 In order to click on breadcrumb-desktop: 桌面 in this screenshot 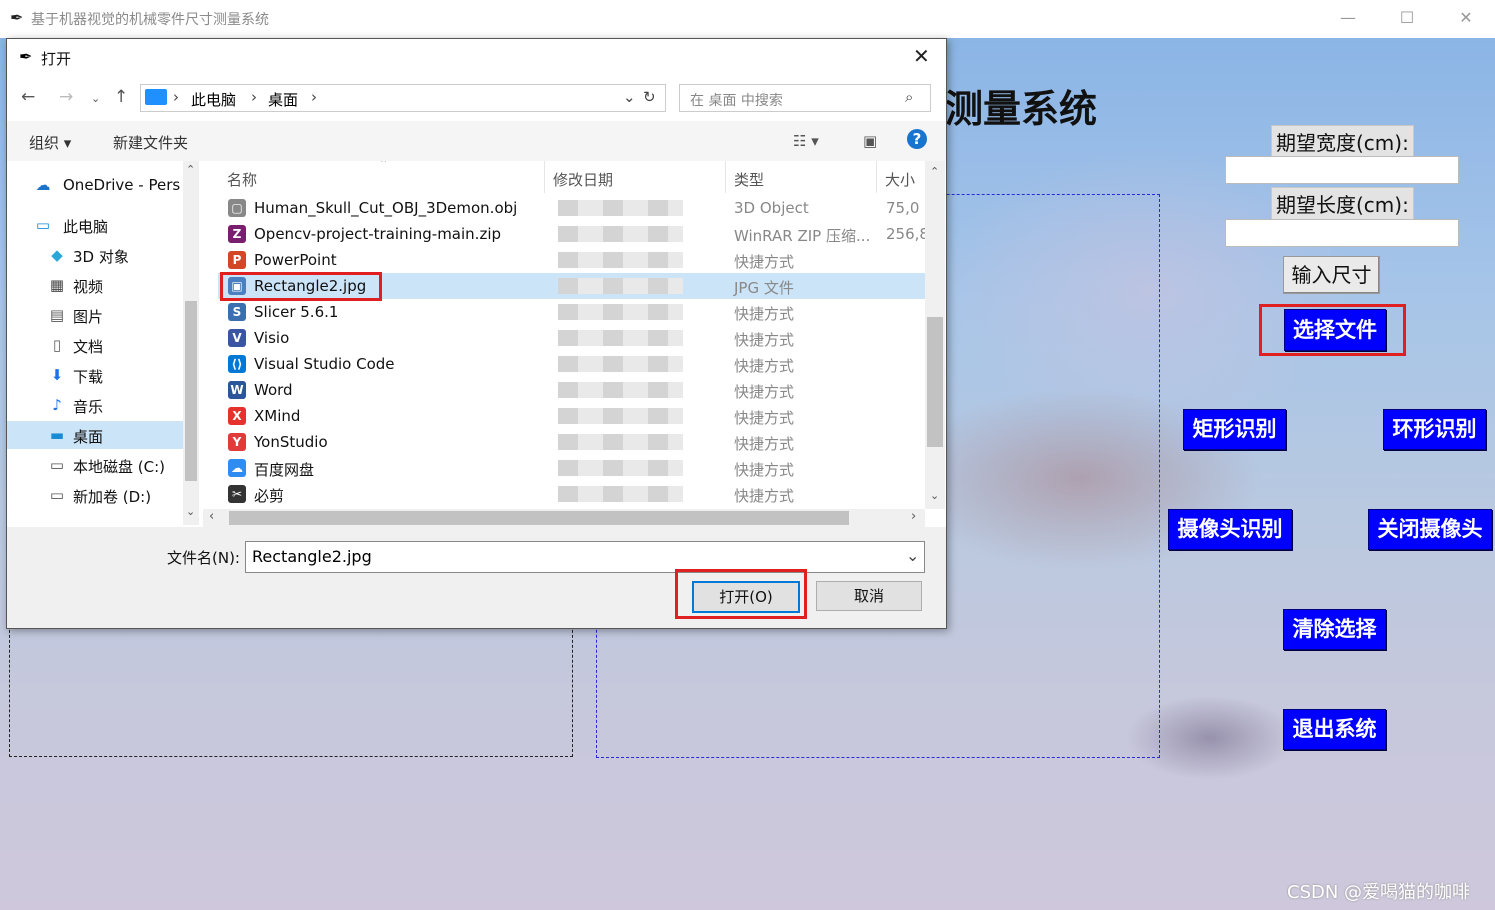, I will do `click(283, 99)`.